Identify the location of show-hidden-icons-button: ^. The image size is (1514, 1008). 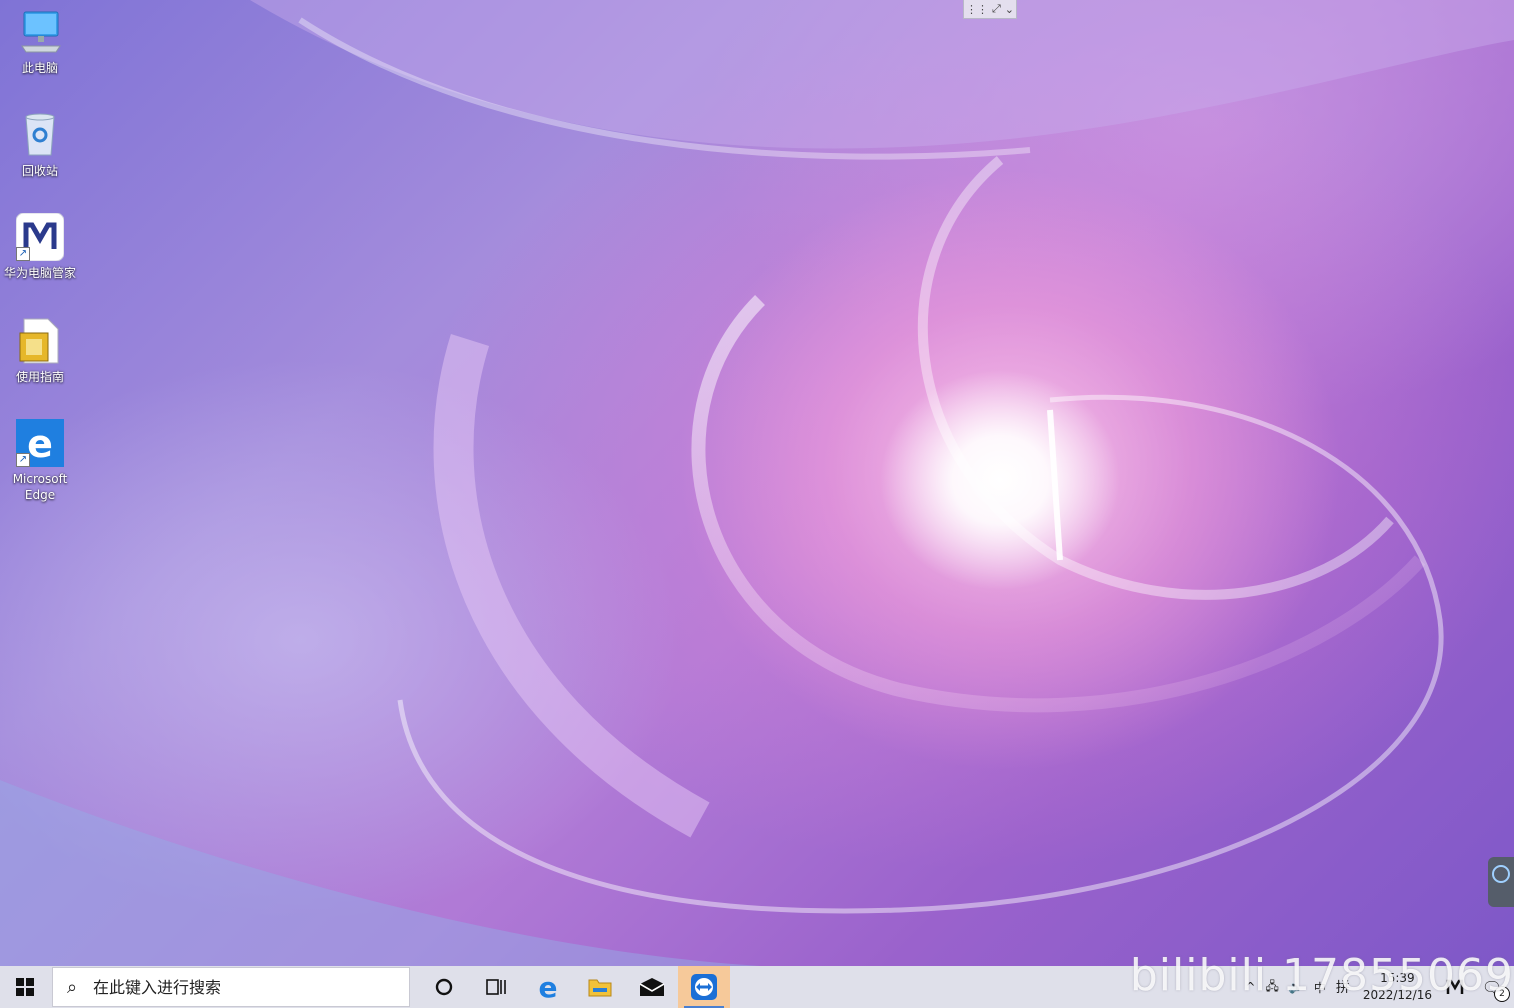
(1250, 987).